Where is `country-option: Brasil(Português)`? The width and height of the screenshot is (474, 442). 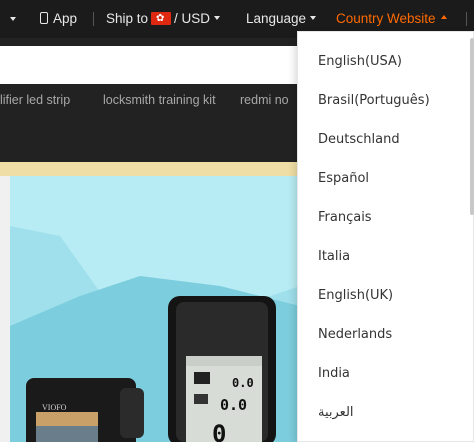
country-option: Brasil(Português) is located at coordinates (374, 100).